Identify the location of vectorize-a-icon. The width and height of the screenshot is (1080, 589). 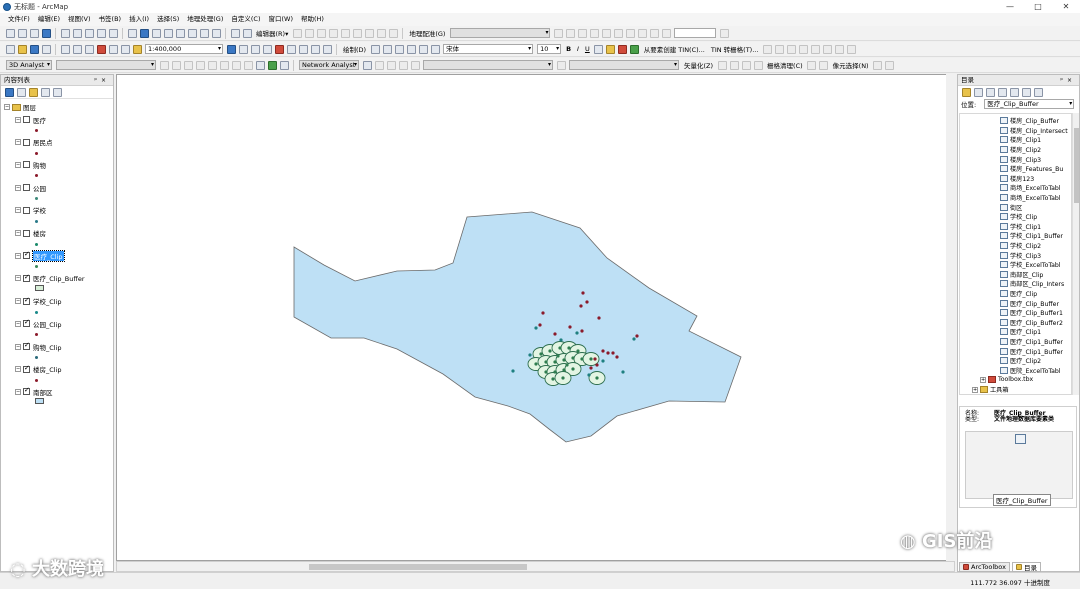
(722, 65).